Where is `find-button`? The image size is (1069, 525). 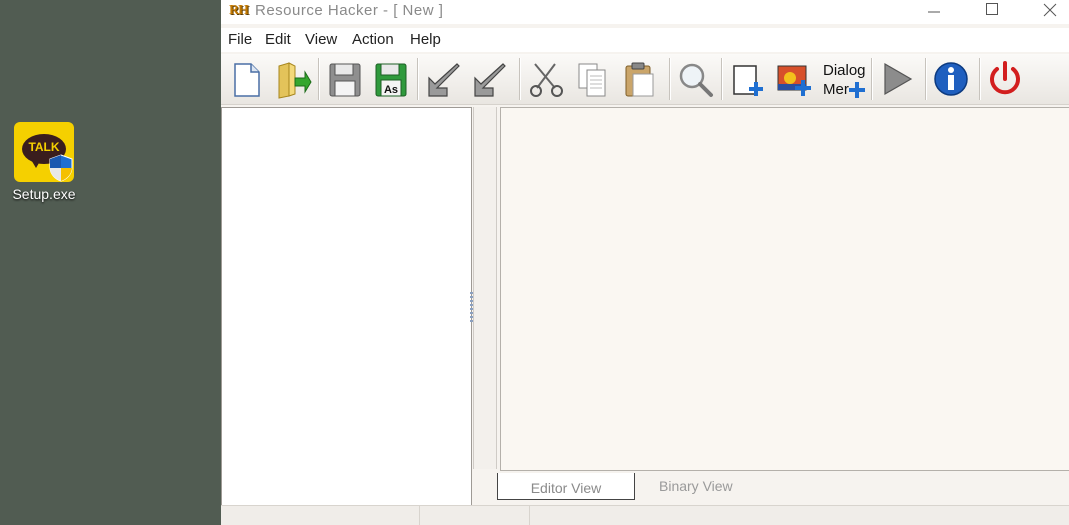 find-button is located at coordinates (695, 79).